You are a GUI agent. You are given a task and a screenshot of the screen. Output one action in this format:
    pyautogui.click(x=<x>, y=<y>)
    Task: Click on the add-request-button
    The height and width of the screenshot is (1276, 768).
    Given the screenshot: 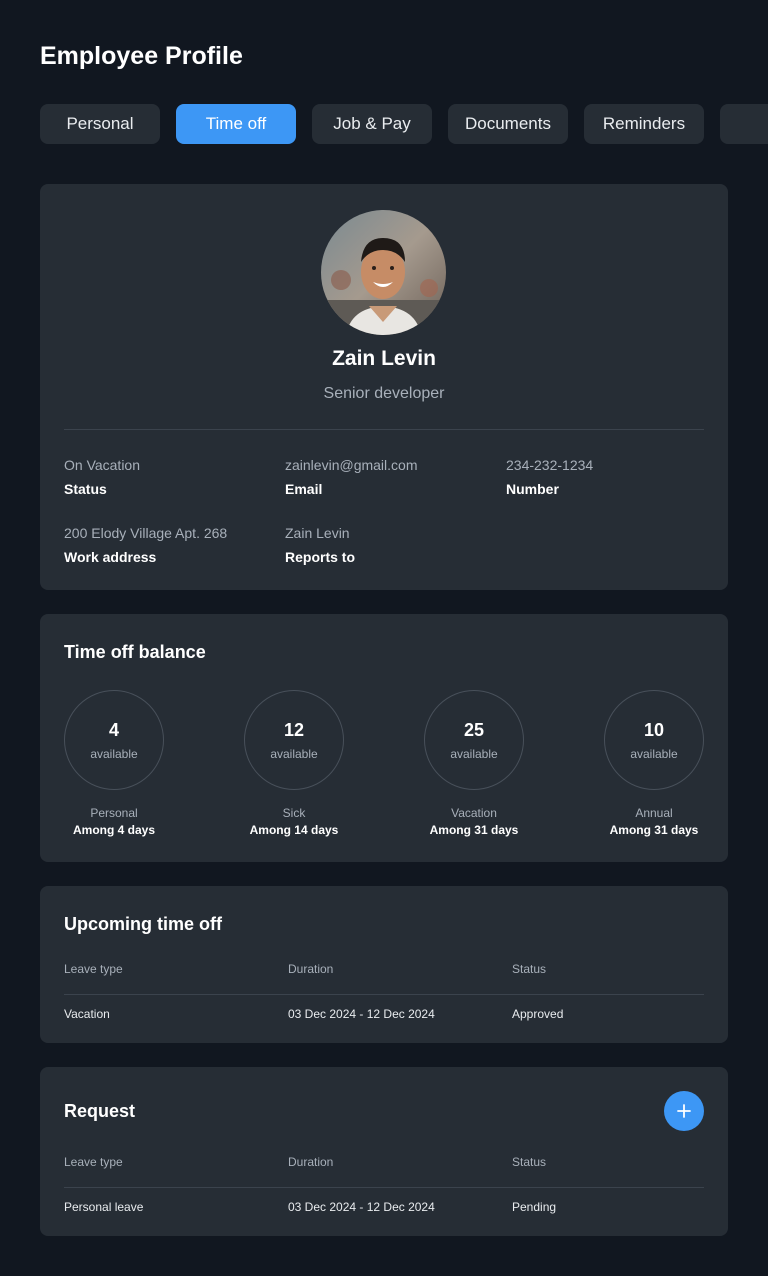 What is the action you would take?
    pyautogui.click(x=684, y=1111)
    